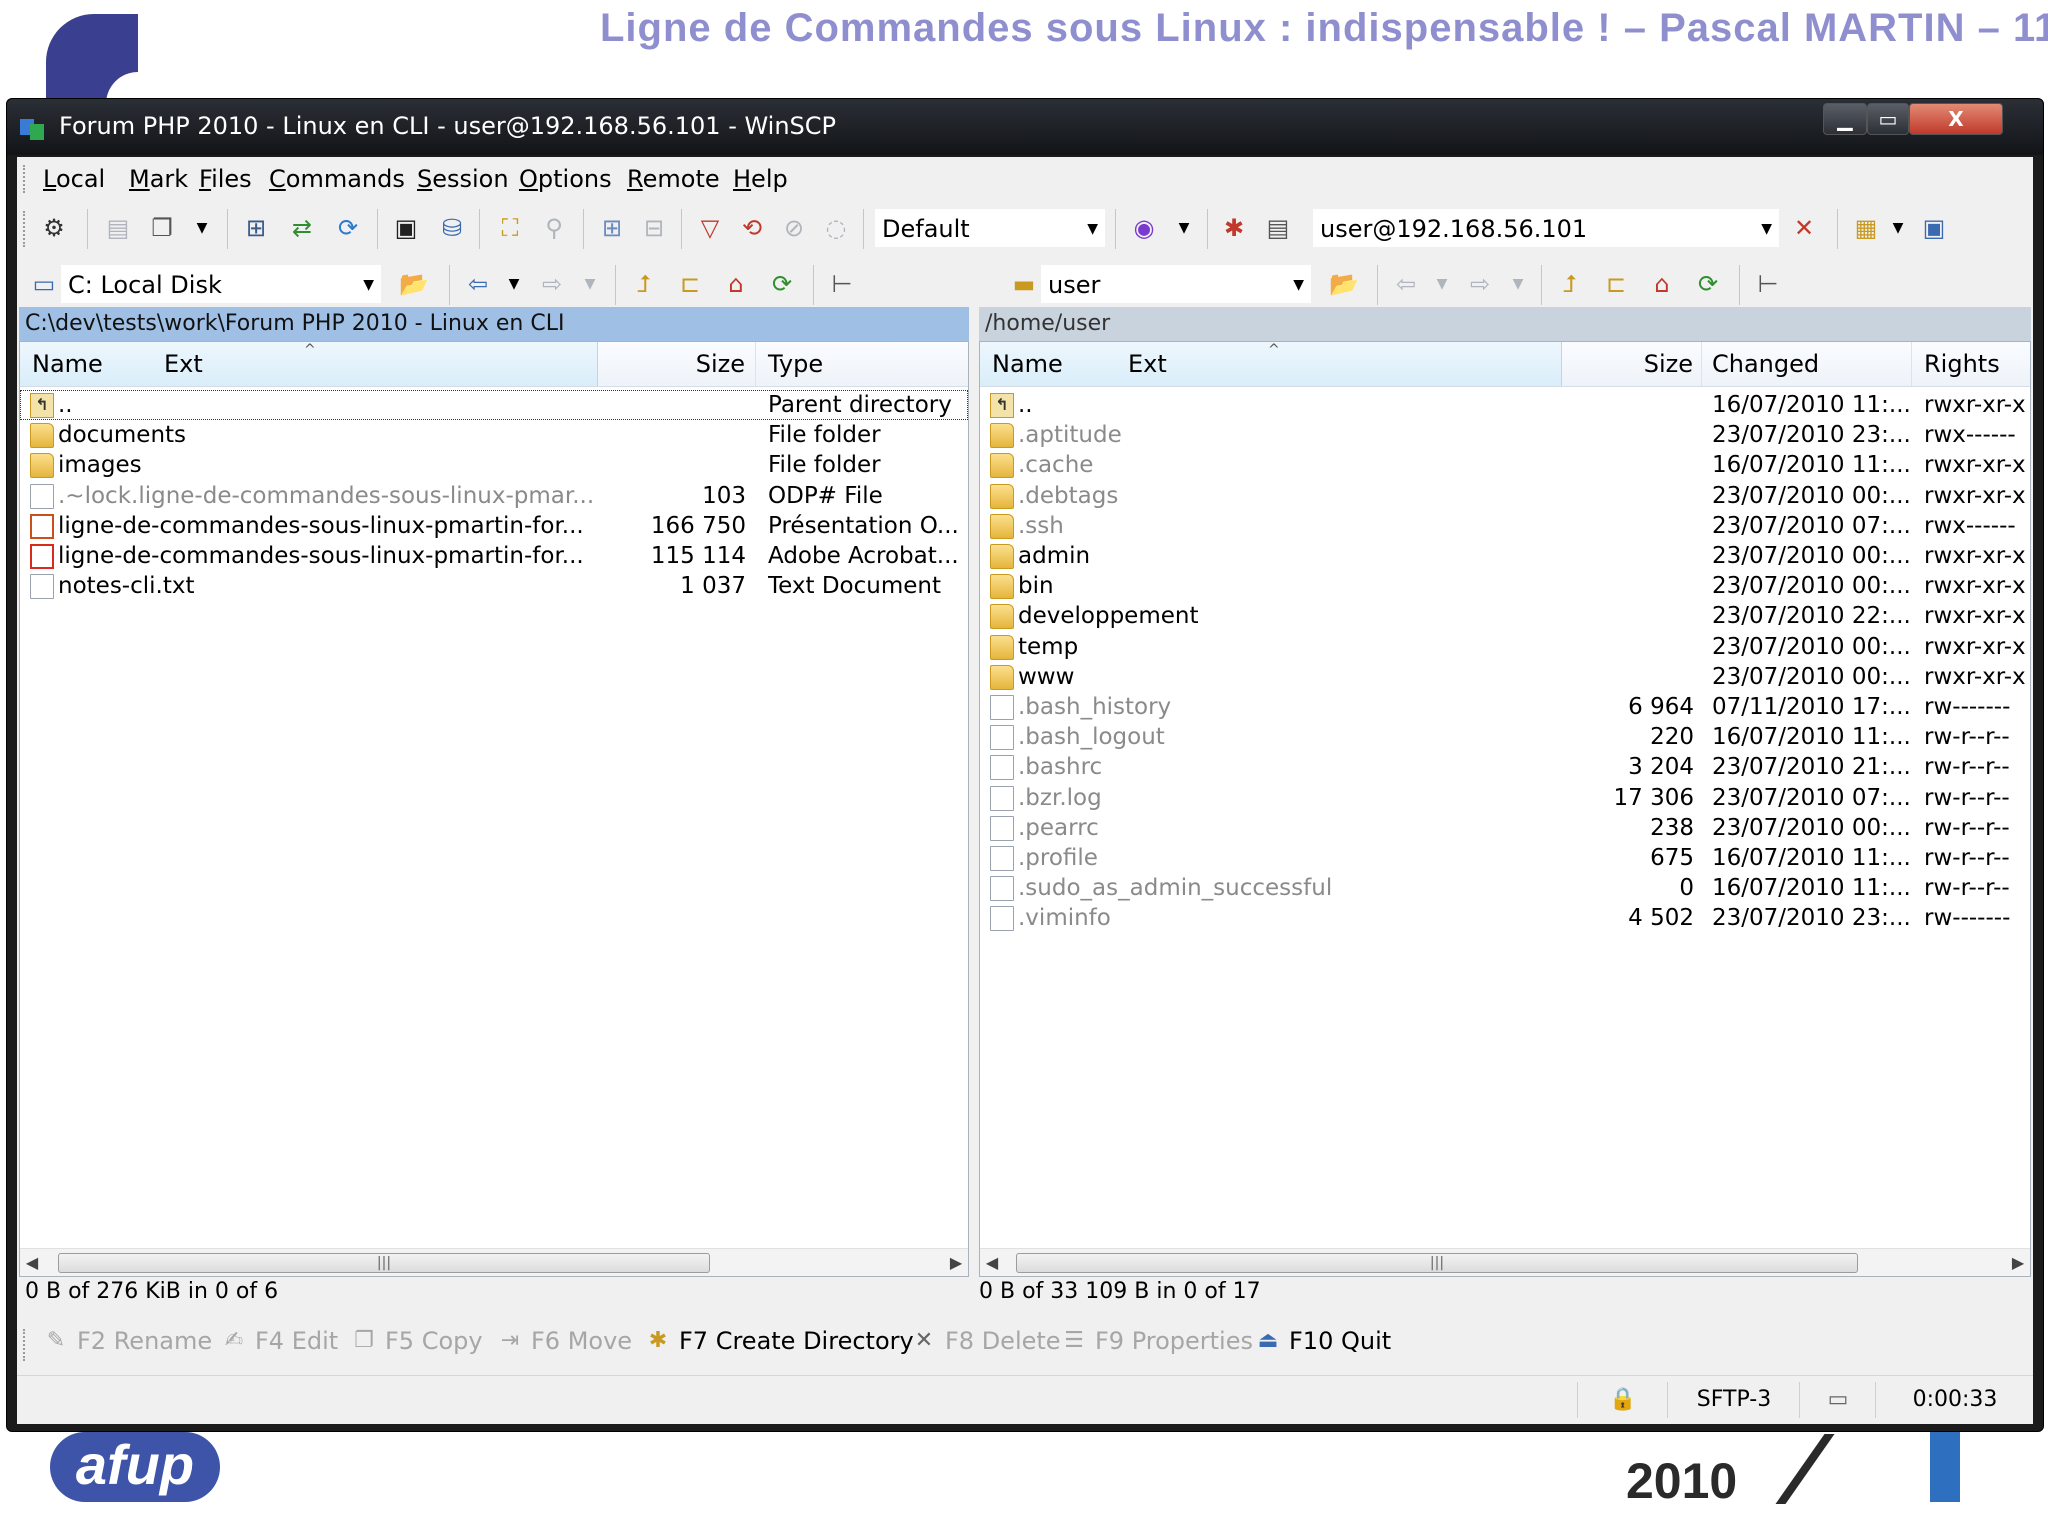 The width and height of the screenshot is (2048, 1535). What do you see at coordinates (202, 228) in the screenshot?
I see `queue-dropdown-icon: ▼` at bounding box center [202, 228].